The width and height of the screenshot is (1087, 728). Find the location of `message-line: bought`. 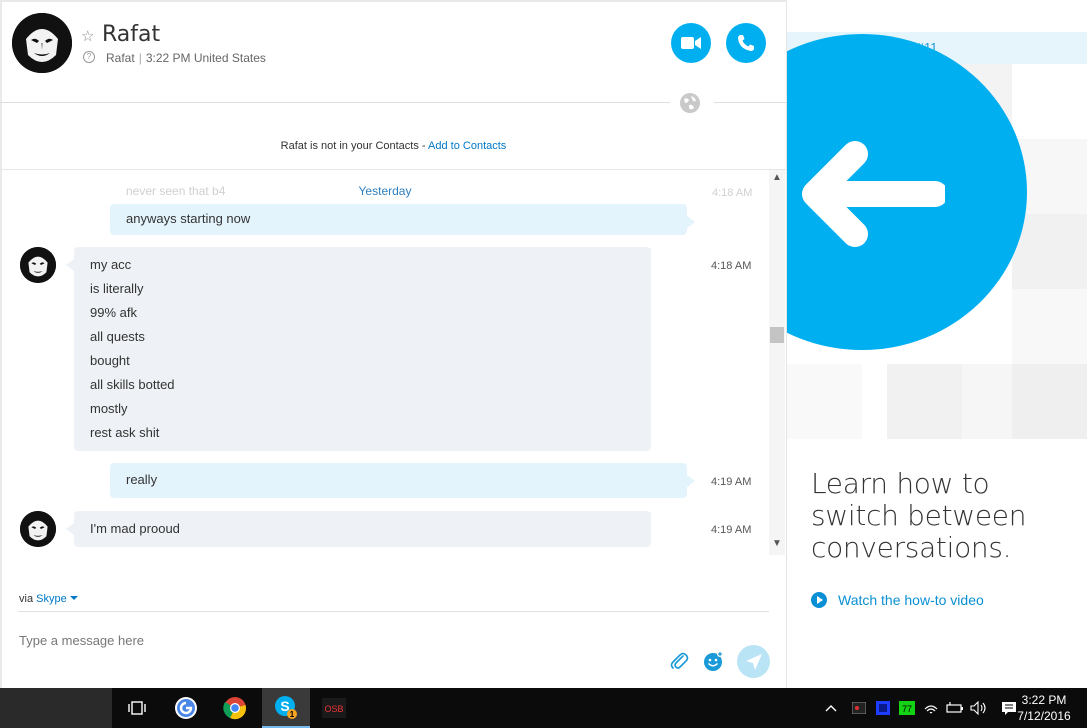

message-line: bought is located at coordinates (110, 360).